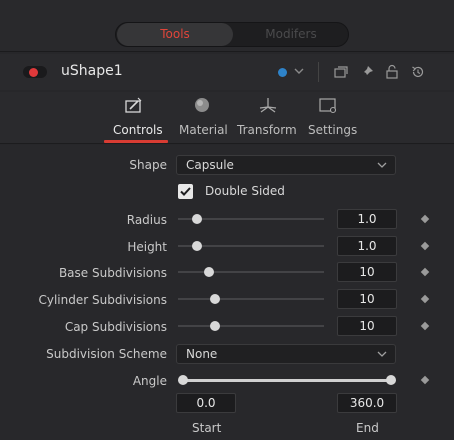  What do you see at coordinates (245, 191) in the screenshot?
I see `double-sided-label: Double Sided` at bounding box center [245, 191].